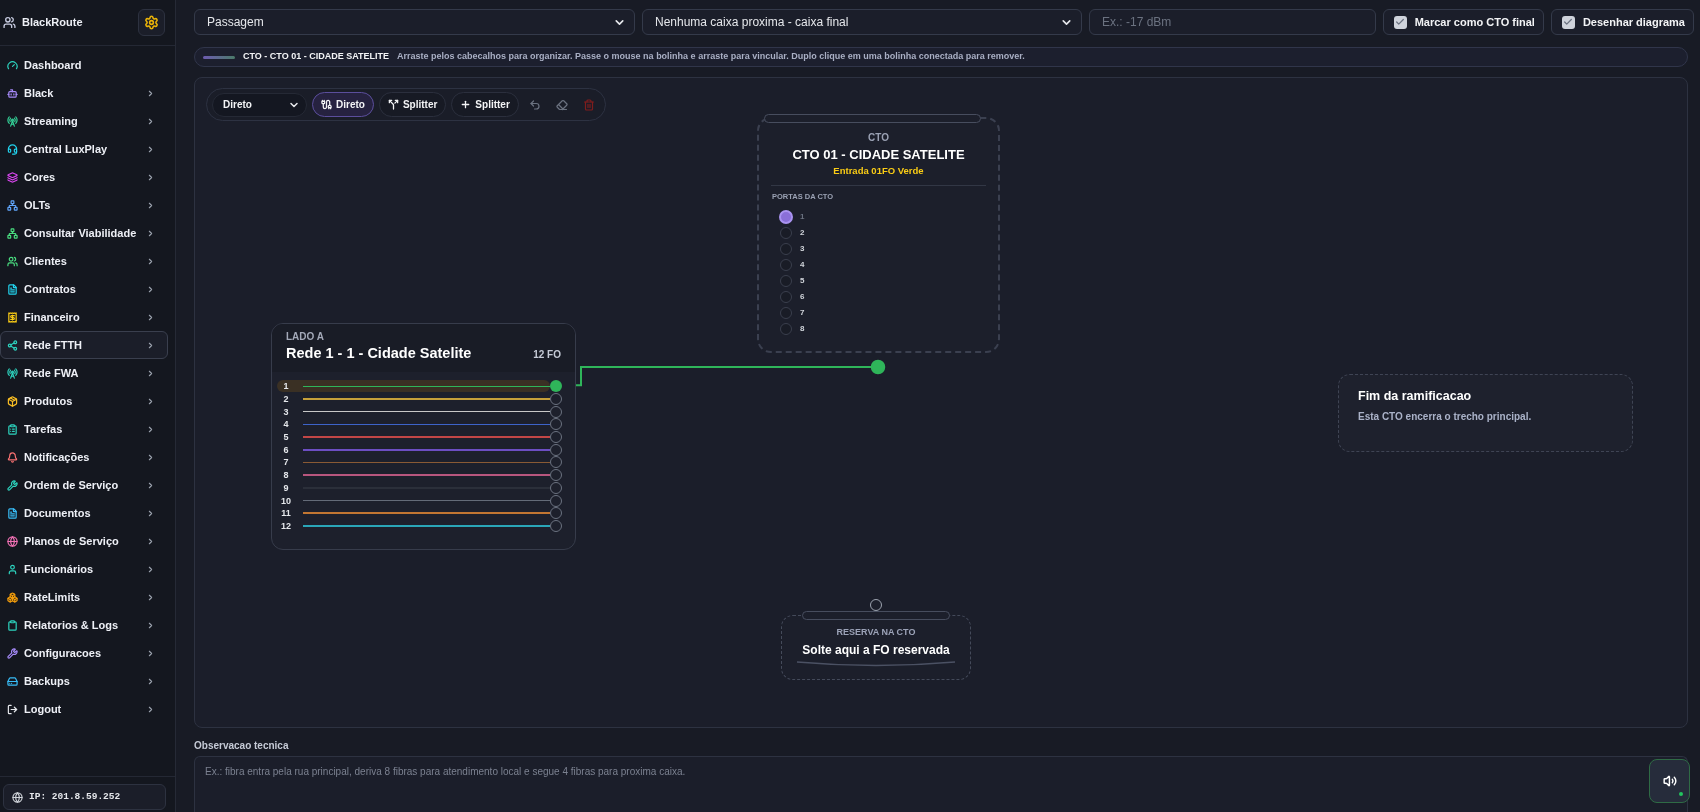 This screenshot has width=1700, height=812. I want to click on sidebar-item-label: Tarefas, so click(44, 429).